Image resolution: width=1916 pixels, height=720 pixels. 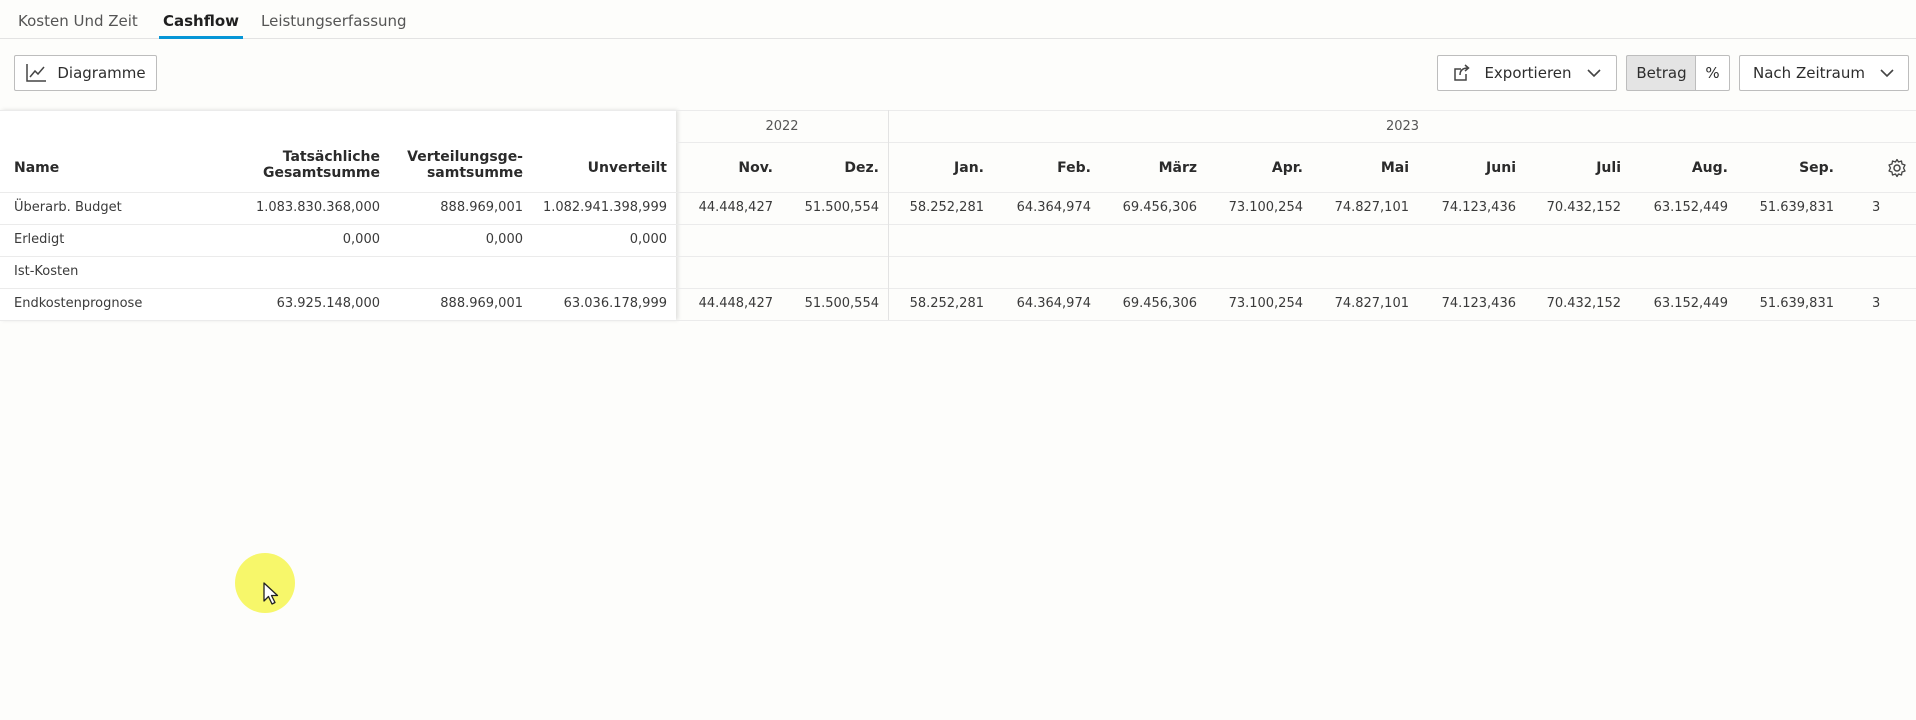 What do you see at coordinates (593, 168) in the screenshot?
I see `col-header-unverteilt: Unverteilt` at bounding box center [593, 168].